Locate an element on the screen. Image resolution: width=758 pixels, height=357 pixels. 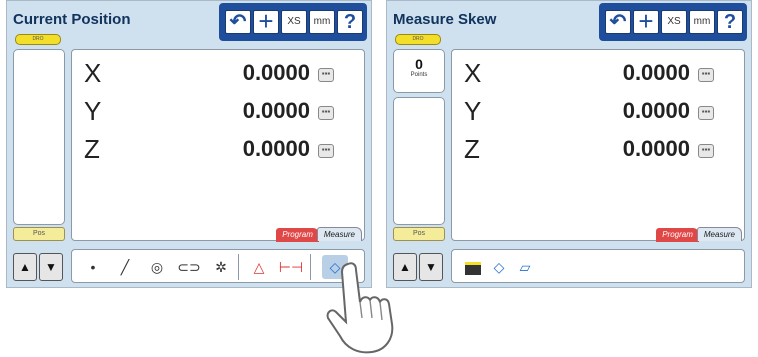
width-icon: ⊢⊣ is located at coordinates (291, 267).